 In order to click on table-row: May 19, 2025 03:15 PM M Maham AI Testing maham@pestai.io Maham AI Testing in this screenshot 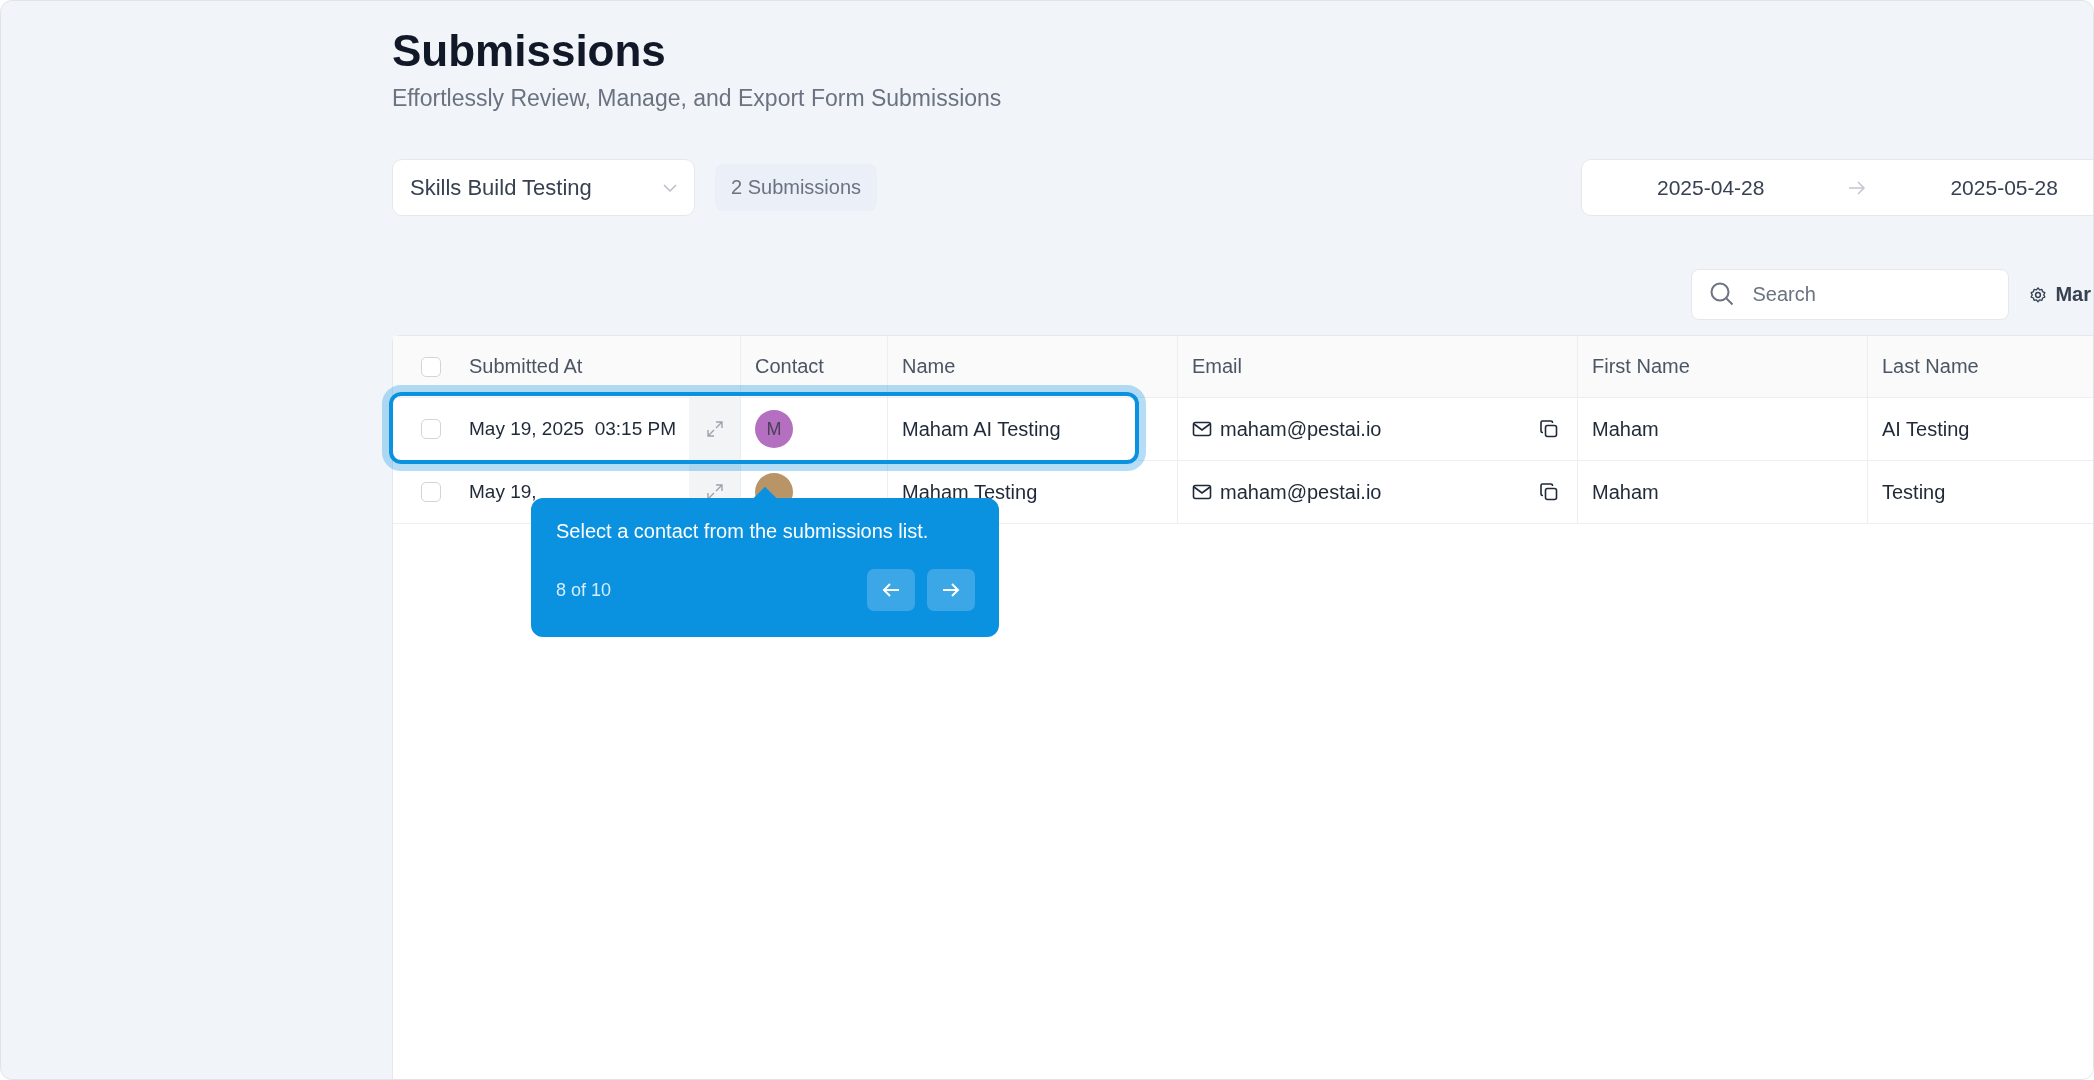, I will do `click(1243, 429)`.